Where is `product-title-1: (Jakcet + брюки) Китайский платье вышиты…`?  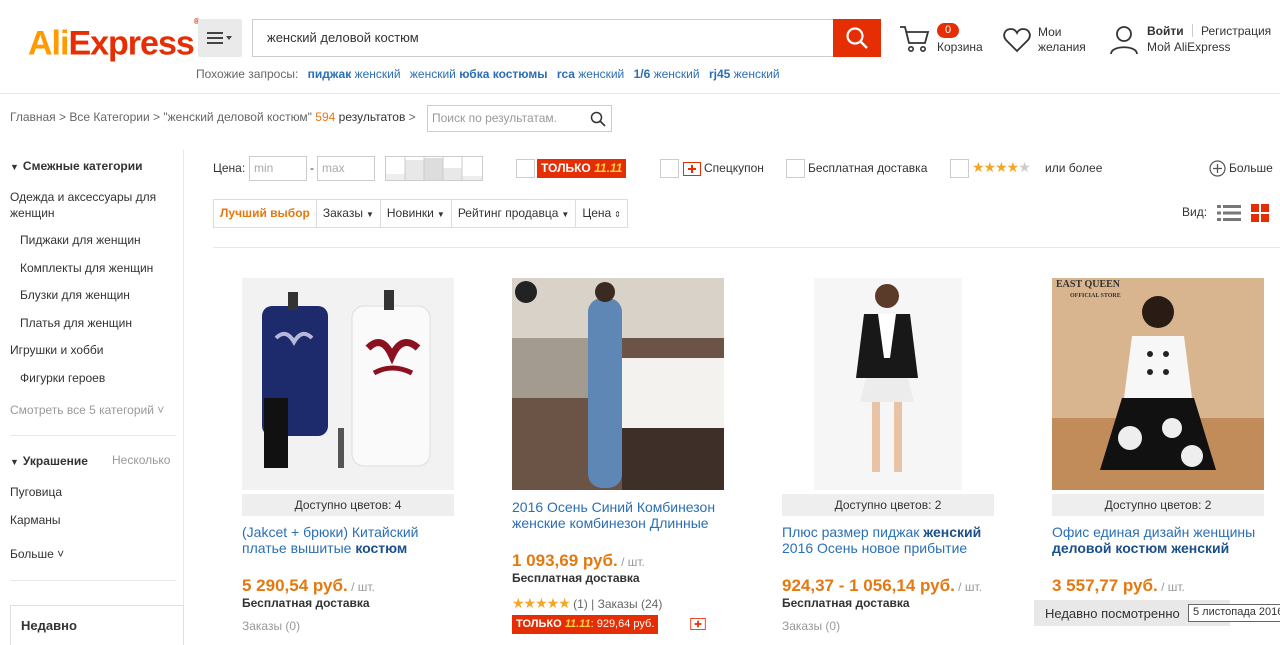 product-title-1: (Jakcet + брюки) Китайский платье вышиты… is located at coordinates (352, 540).